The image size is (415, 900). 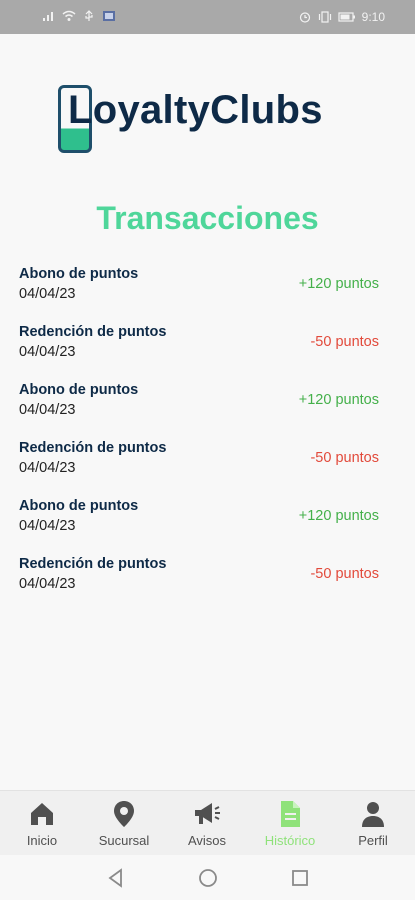 What do you see at coordinates (109, 16) in the screenshot?
I see `nfc-icon` at bounding box center [109, 16].